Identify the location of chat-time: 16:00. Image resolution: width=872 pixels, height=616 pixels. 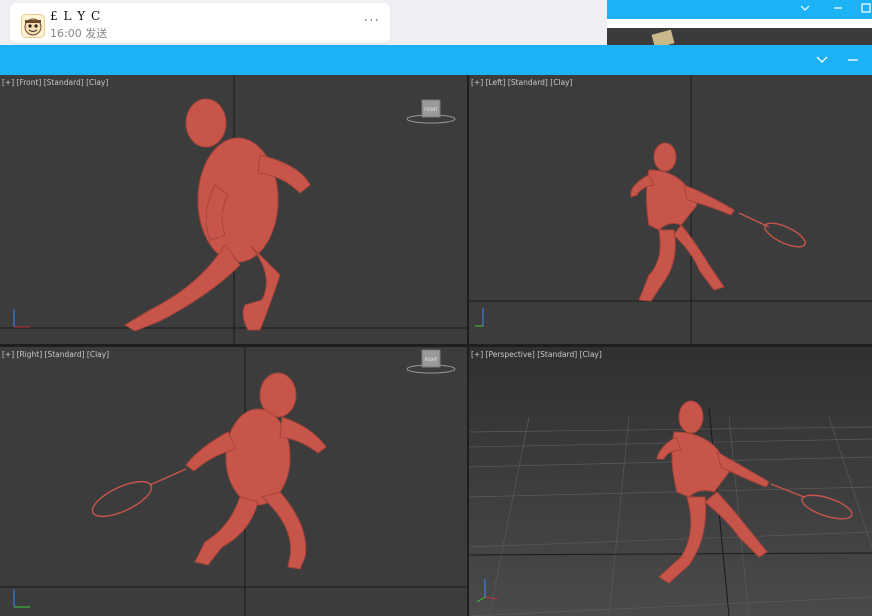
(66, 33).